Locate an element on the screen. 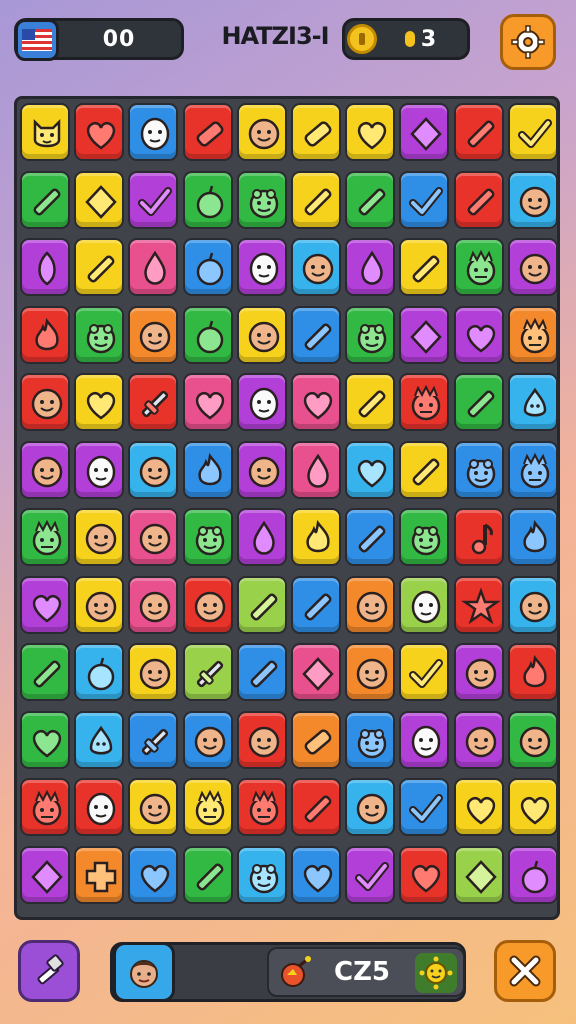 The image size is (576, 1024). tile-cat-face is located at coordinates (45, 132).